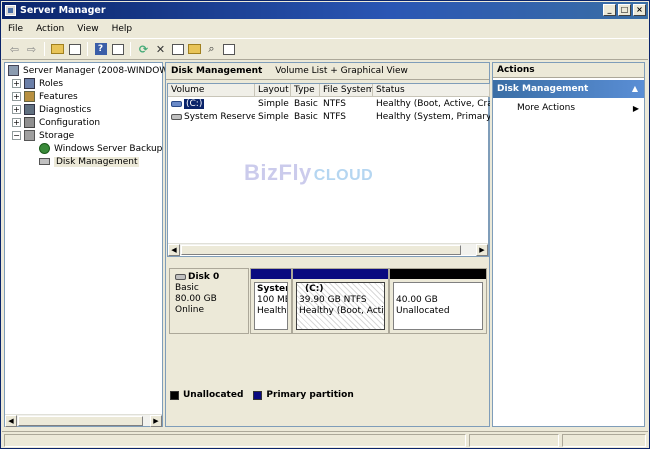  I want to click on tree-horizontal-scrollbar: ◀ ▶, so click(83, 420).